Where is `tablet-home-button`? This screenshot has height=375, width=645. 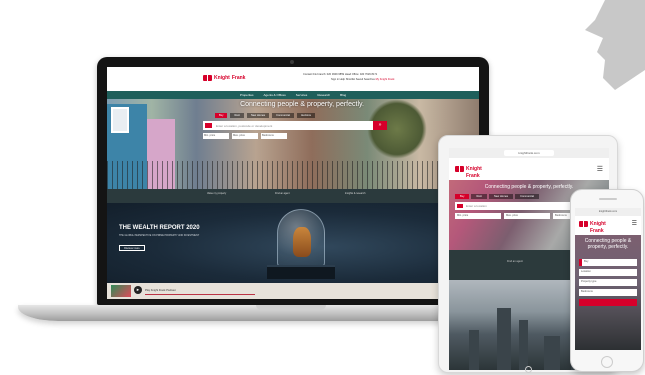 tablet-home-button is located at coordinates (528, 369).